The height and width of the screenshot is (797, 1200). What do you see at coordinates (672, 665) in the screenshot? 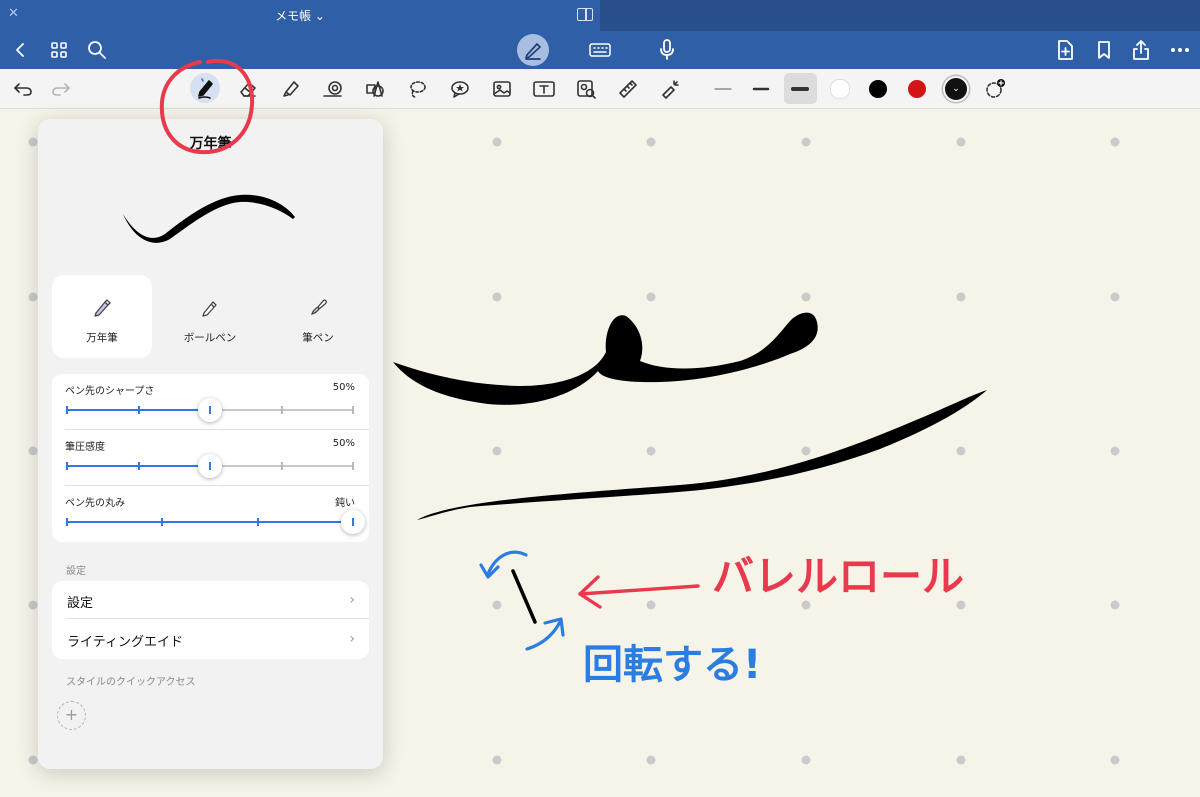
I see `blue-annotation-text: 回転する!` at bounding box center [672, 665].